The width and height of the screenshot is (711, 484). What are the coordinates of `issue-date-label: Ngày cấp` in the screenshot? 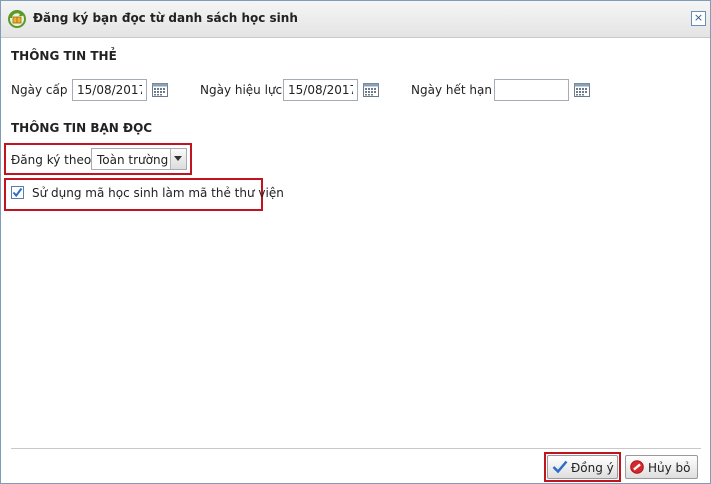 It's located at (39, 90).